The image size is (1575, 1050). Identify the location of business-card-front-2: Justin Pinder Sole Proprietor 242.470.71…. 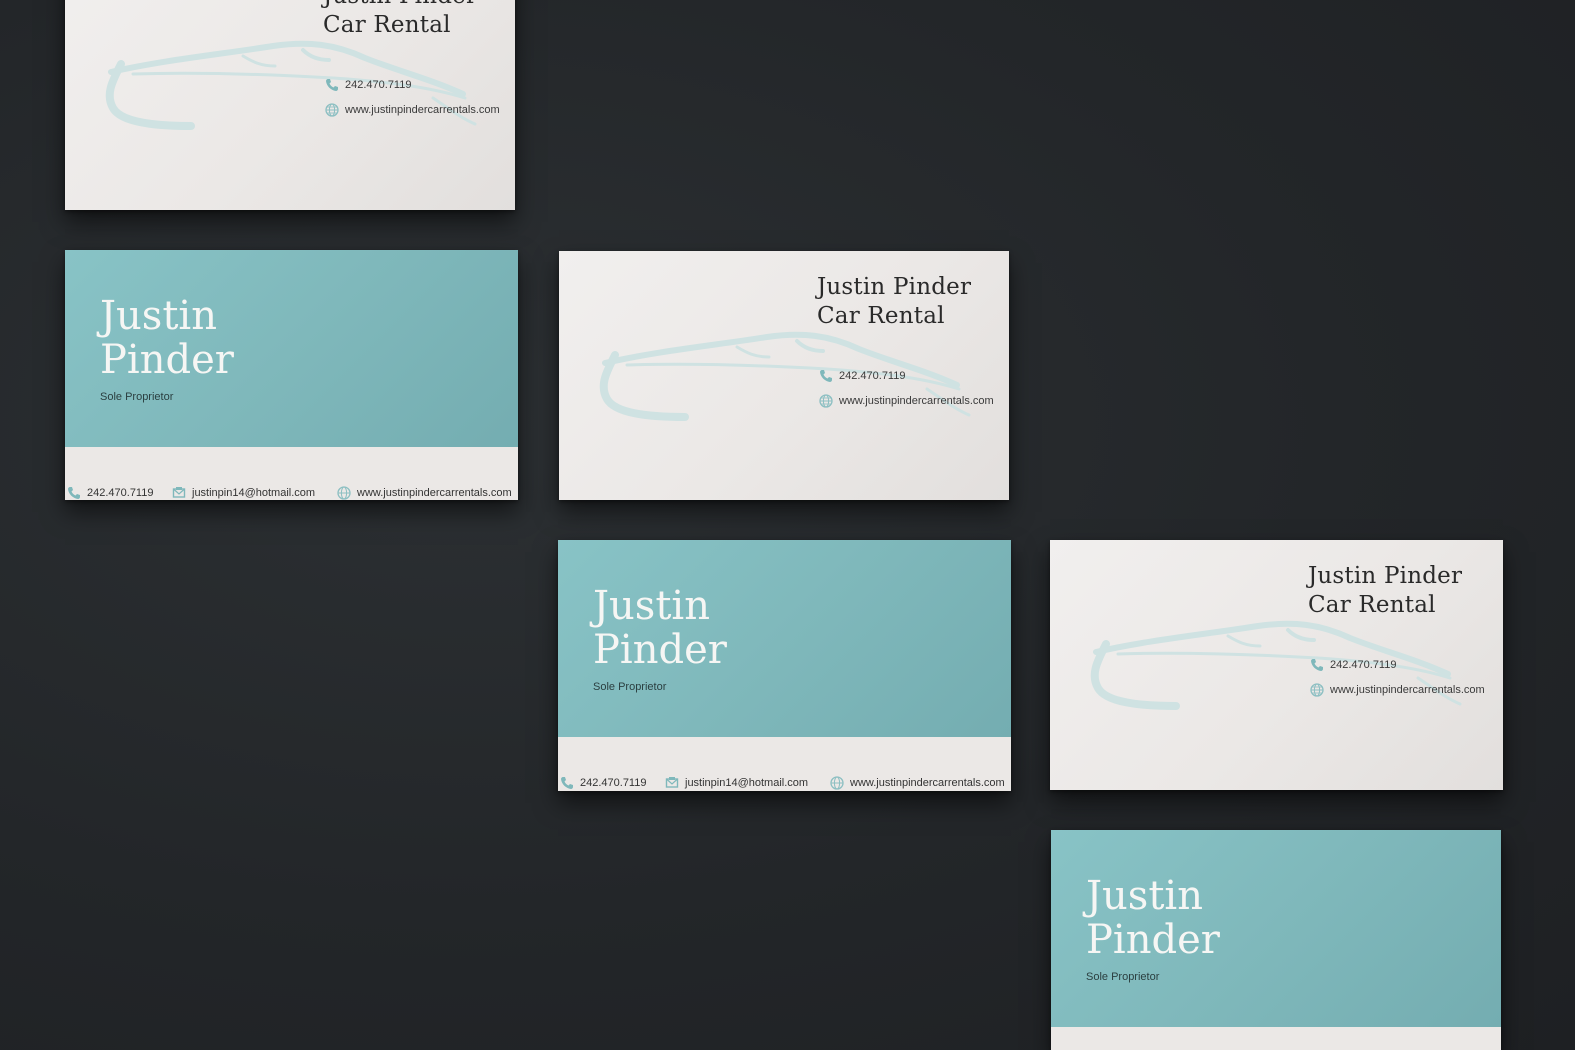
(784, 665).